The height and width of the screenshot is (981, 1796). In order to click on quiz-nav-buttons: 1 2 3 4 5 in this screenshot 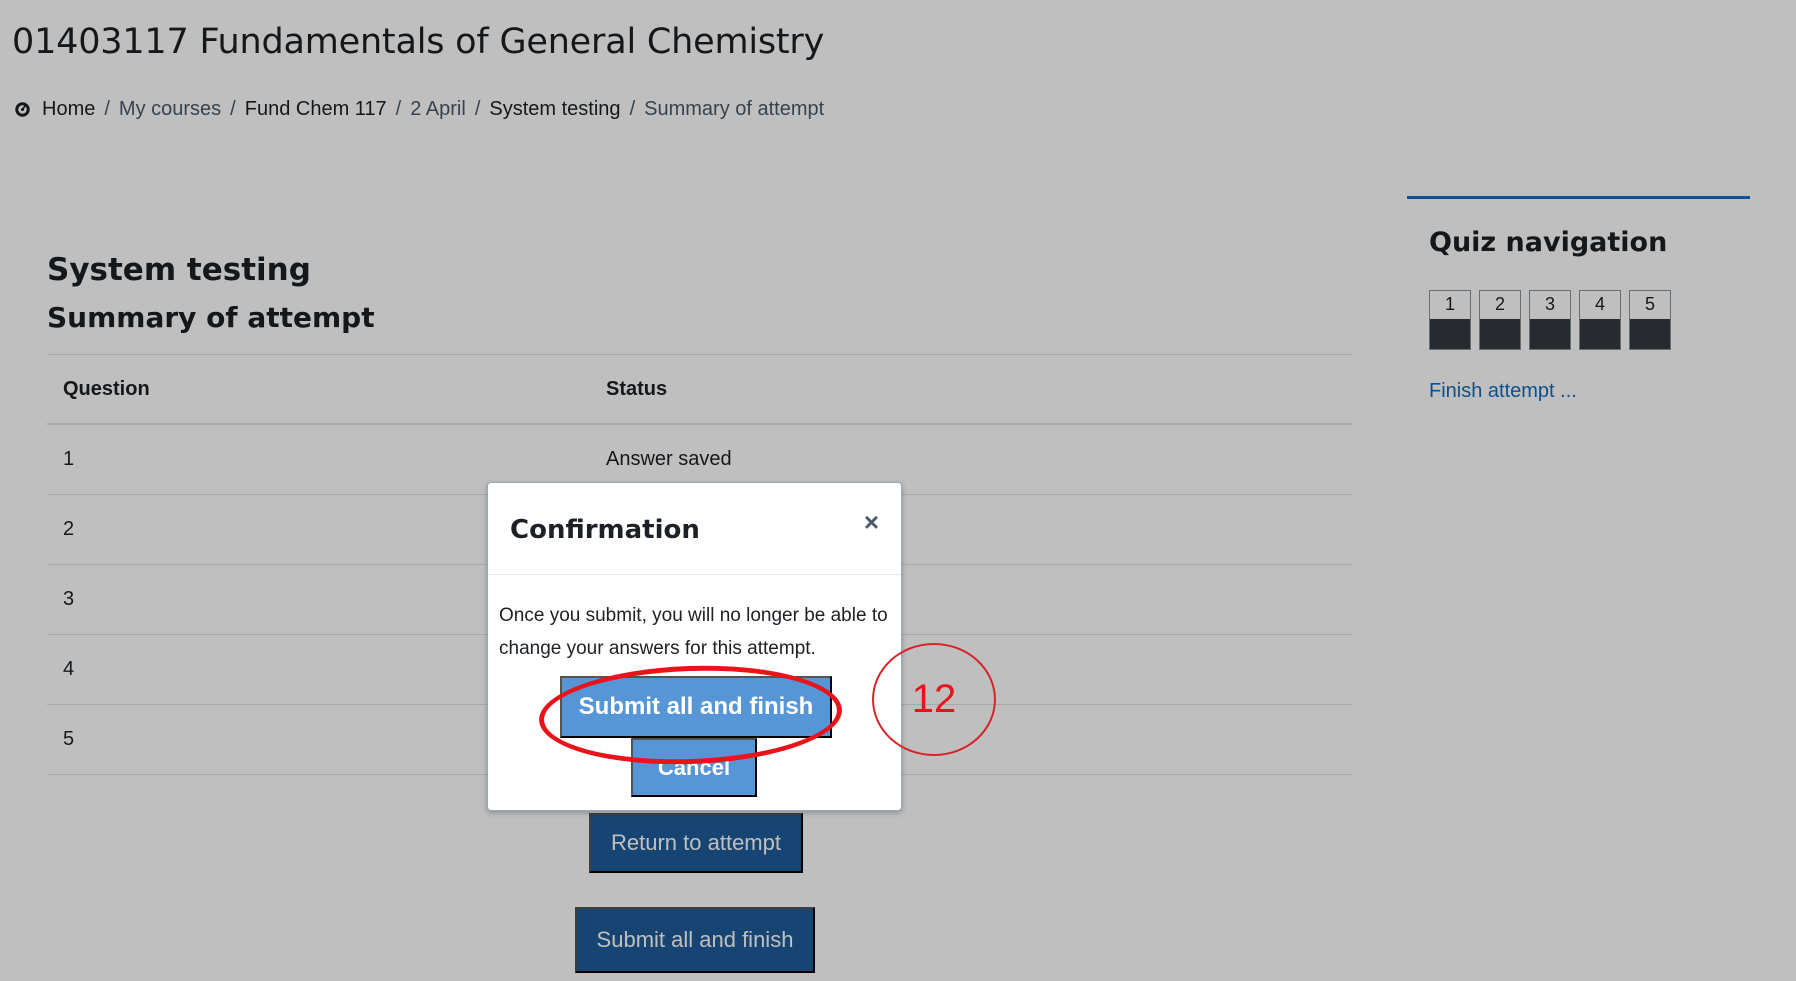, I will do `click(1550, 320)`.